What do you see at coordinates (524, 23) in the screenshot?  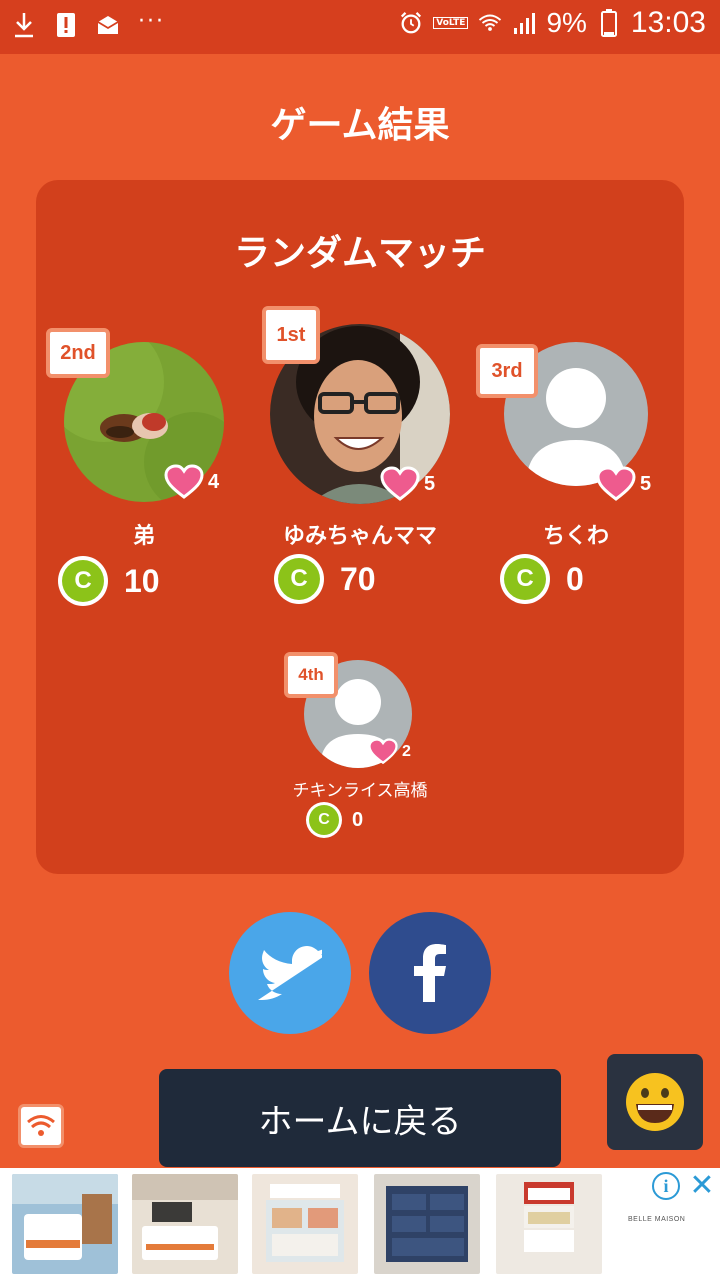 I see `signal-icon` at bounding box center [524, 23].